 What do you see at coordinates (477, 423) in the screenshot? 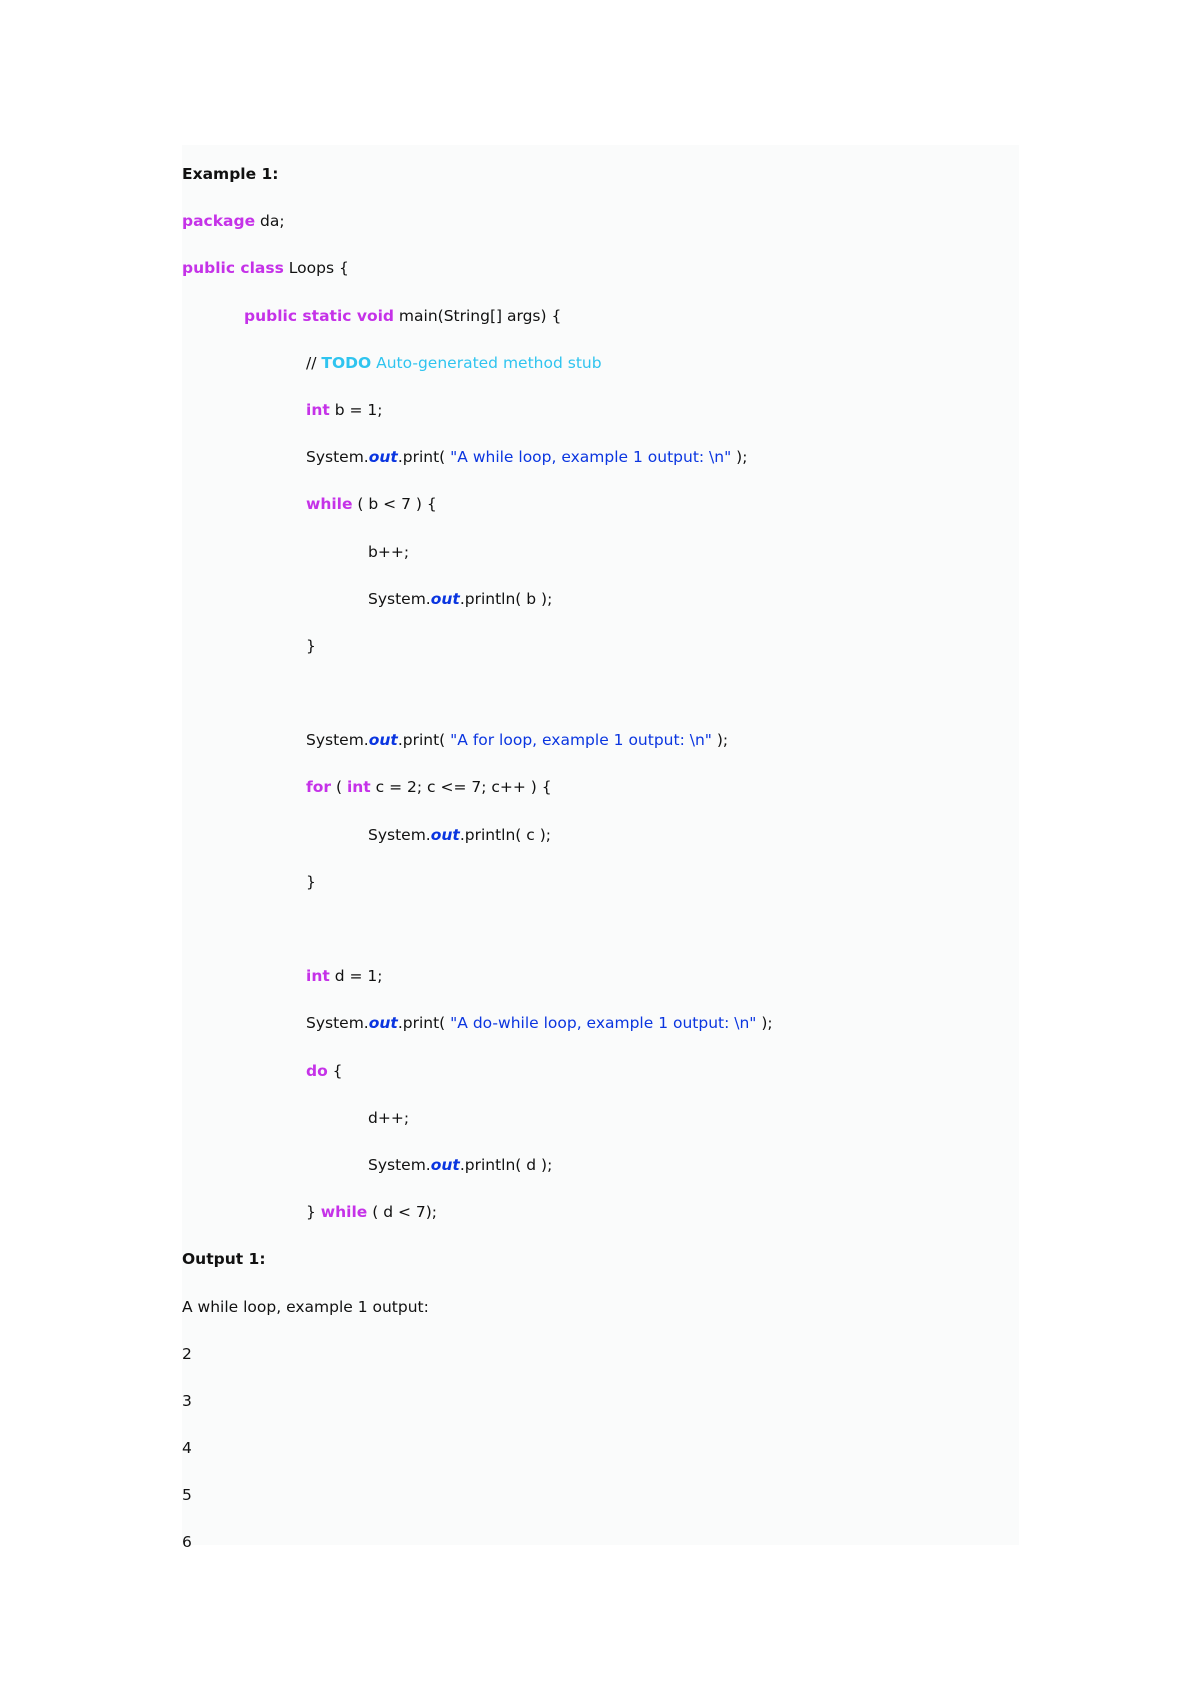
I see `code-line-int-b: int b = 1;` at bounding box center [477, 423].